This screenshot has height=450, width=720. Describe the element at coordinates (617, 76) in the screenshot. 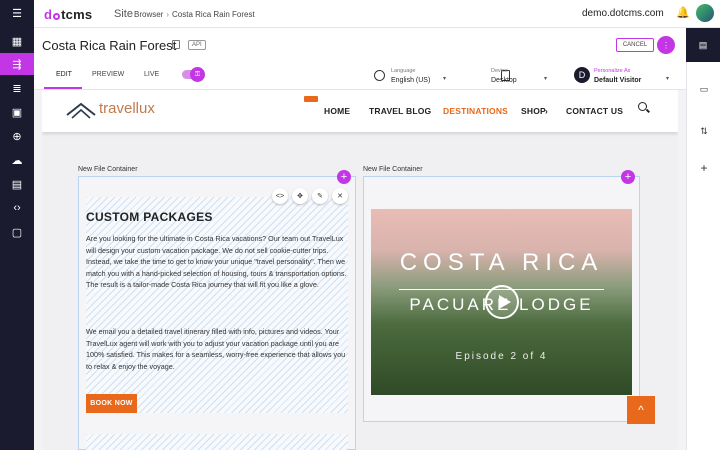

I see `personalize-selector: Personalize As Default Visitor` at that location.